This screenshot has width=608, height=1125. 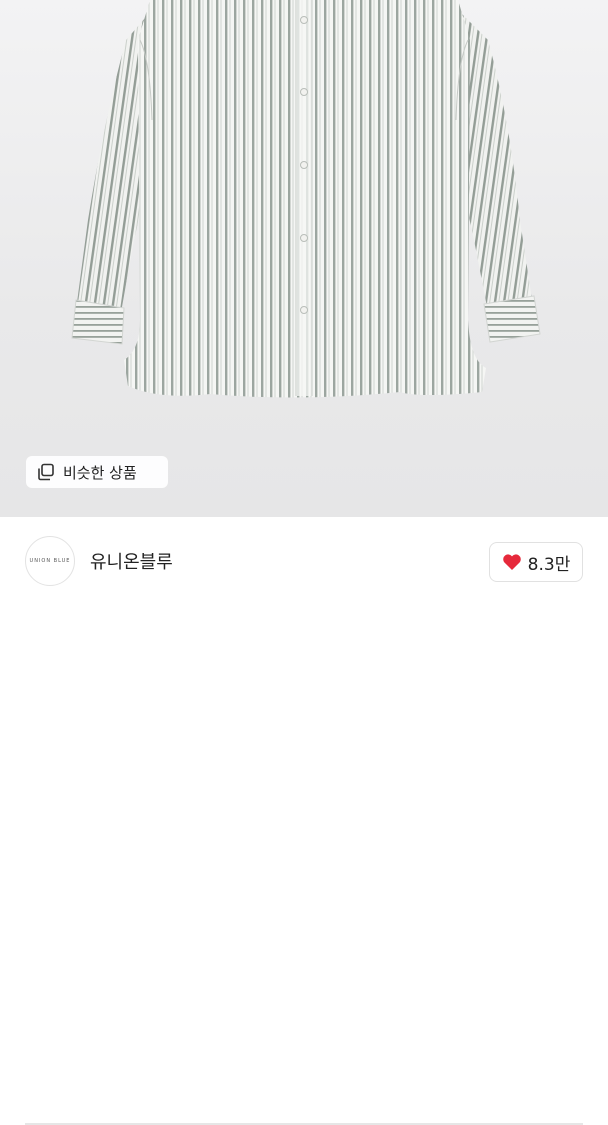 I want to click on heart-icon, so click(x=511, y=562).